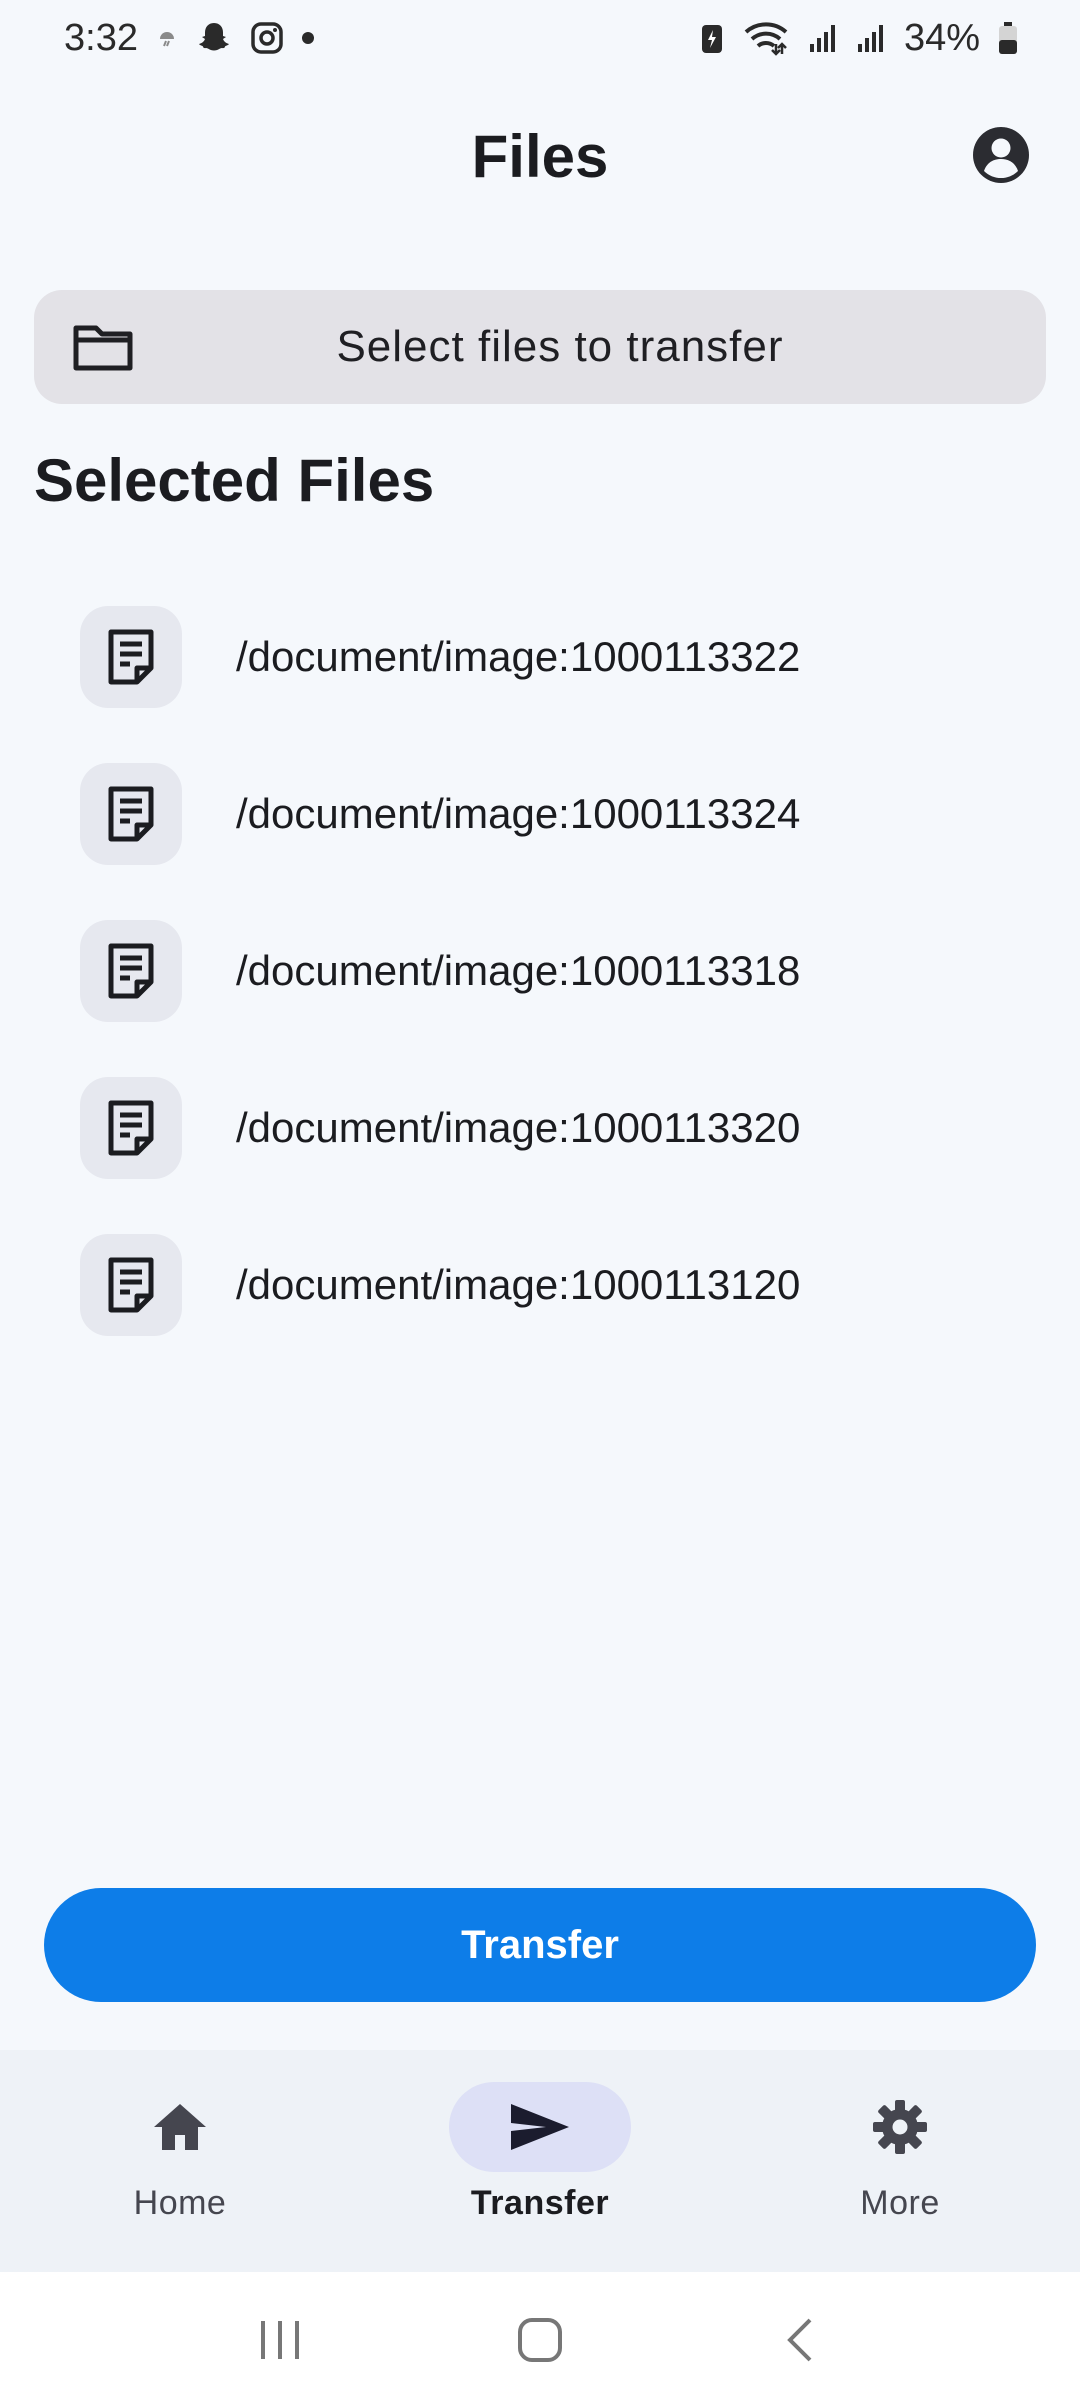 Image resolution: width=1080 pixels, height=2408 pixels. What do you see at coordinates (267, 38) in the screenshot?
I see `instagram-icon` at bounding box center [267, 38].